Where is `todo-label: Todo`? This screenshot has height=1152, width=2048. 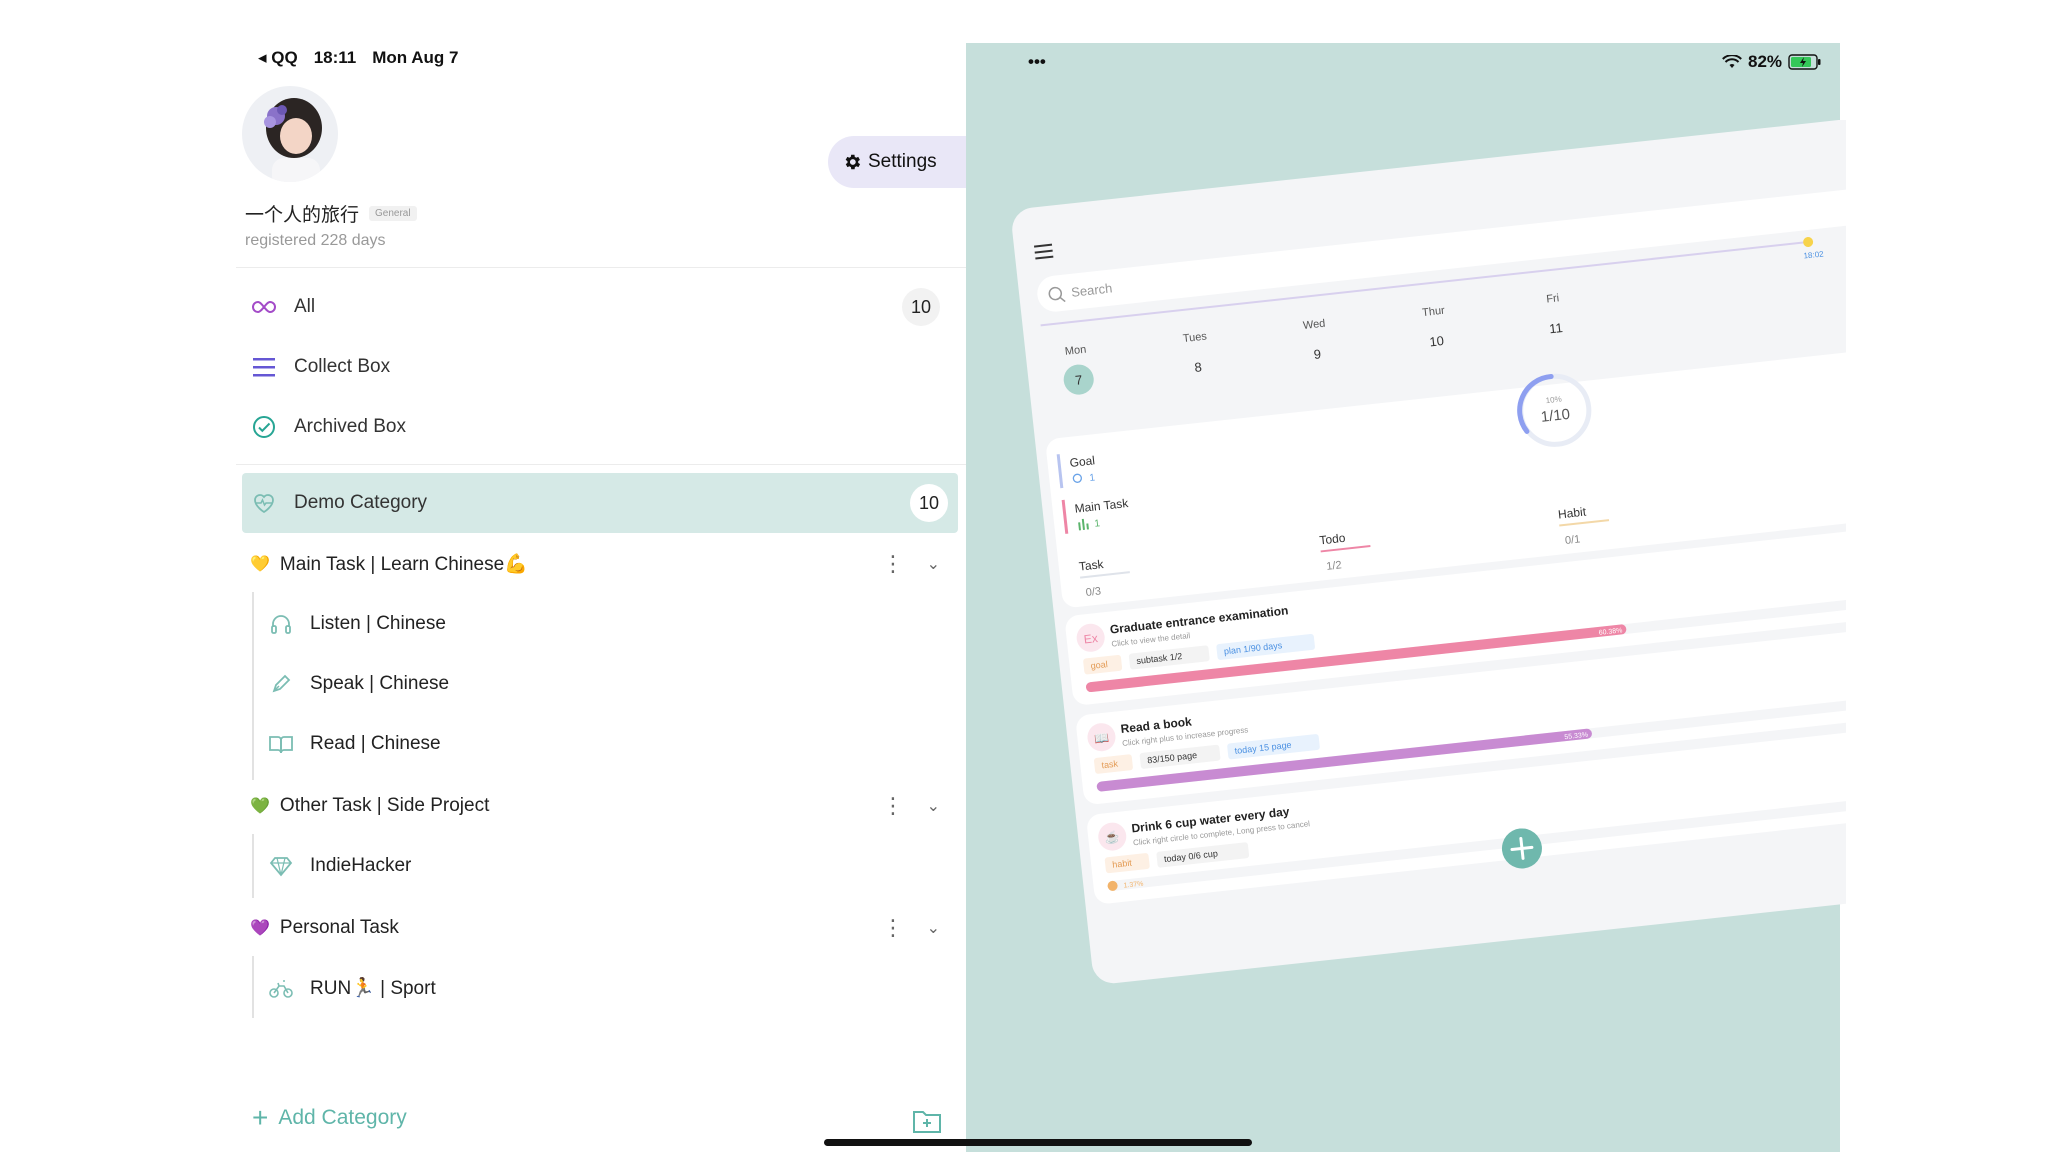
todo-label: Todo is located at coordinates (1333, 539).